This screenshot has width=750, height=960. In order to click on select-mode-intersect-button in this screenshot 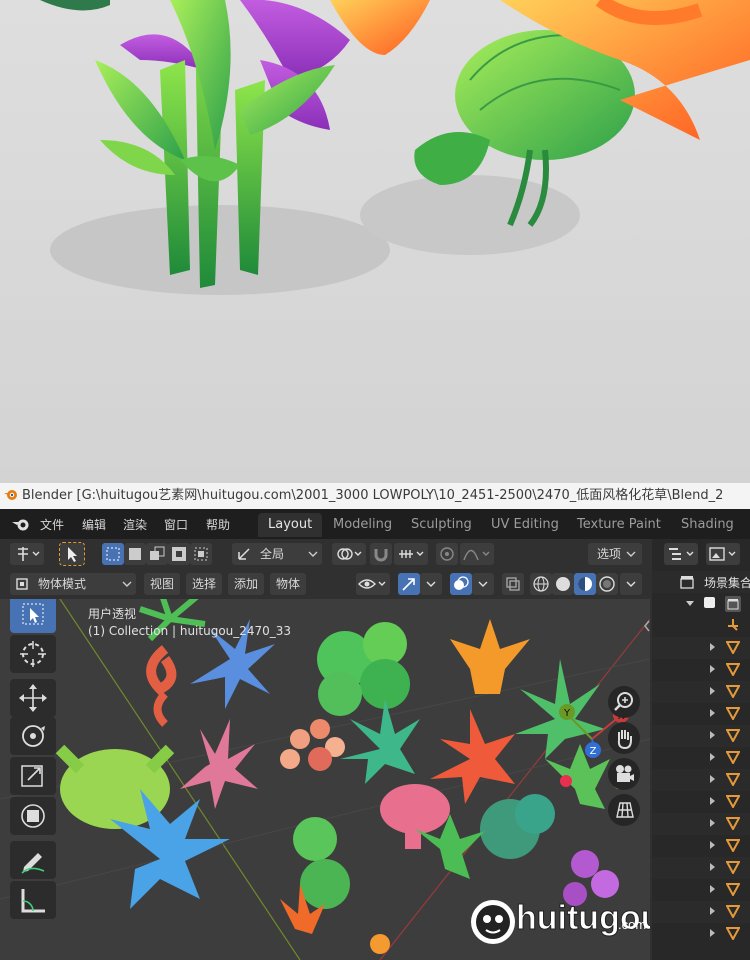, I will do `click(201, 554)`.